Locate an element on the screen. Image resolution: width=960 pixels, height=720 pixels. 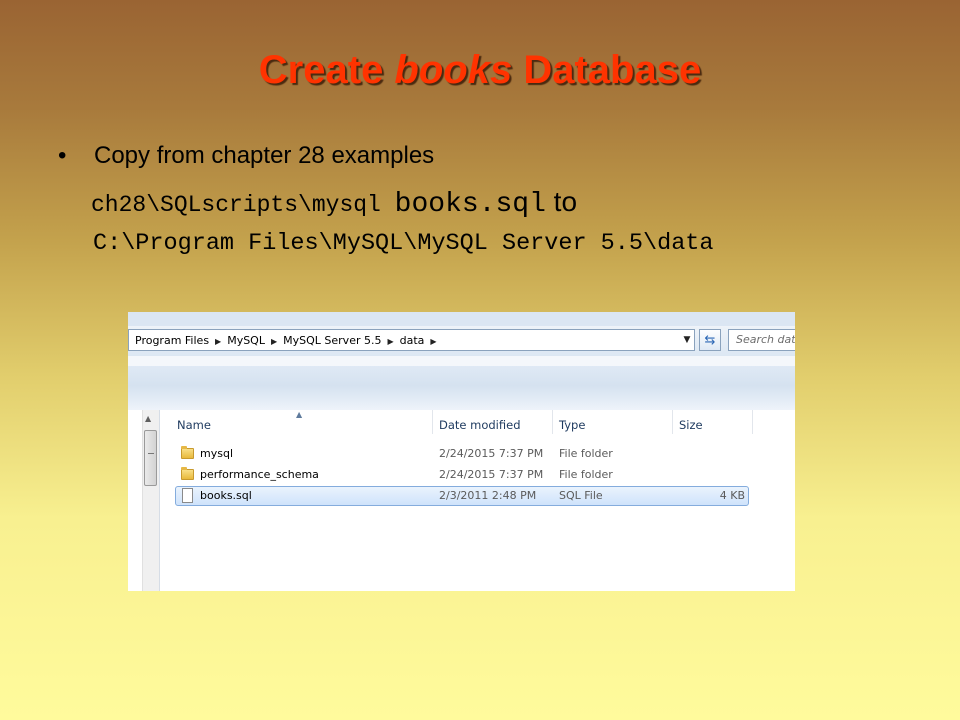
file-name: performance_schema is located at coordinates (259, 474).